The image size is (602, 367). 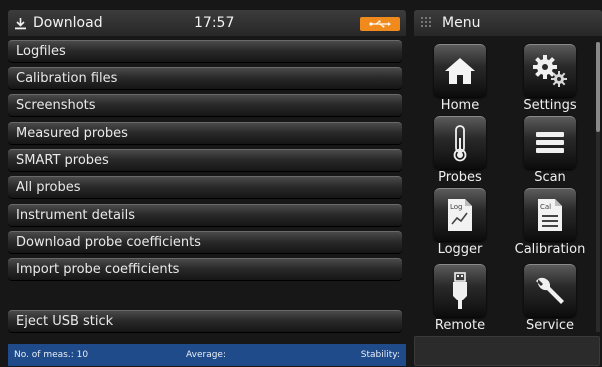 I want to click on menu-tile-remote: Remote, so click(x=460, y=299).